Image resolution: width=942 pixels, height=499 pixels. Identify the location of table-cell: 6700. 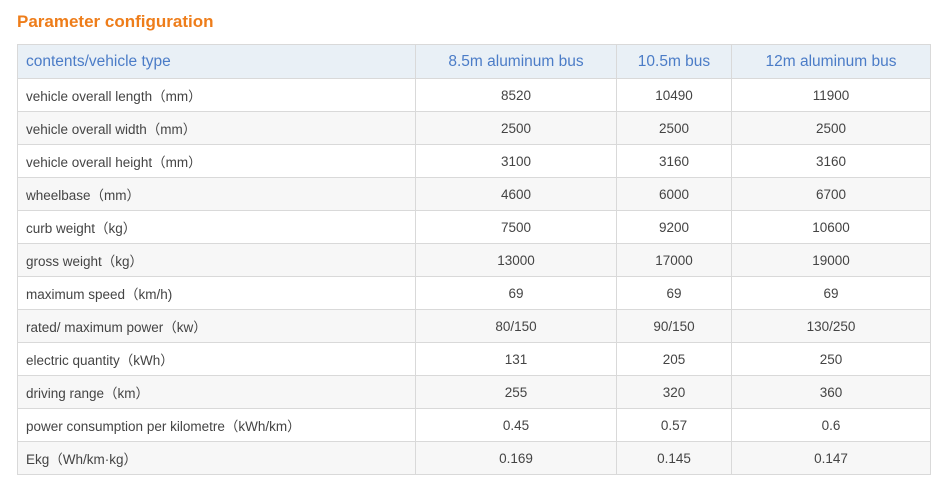
(831, 194).